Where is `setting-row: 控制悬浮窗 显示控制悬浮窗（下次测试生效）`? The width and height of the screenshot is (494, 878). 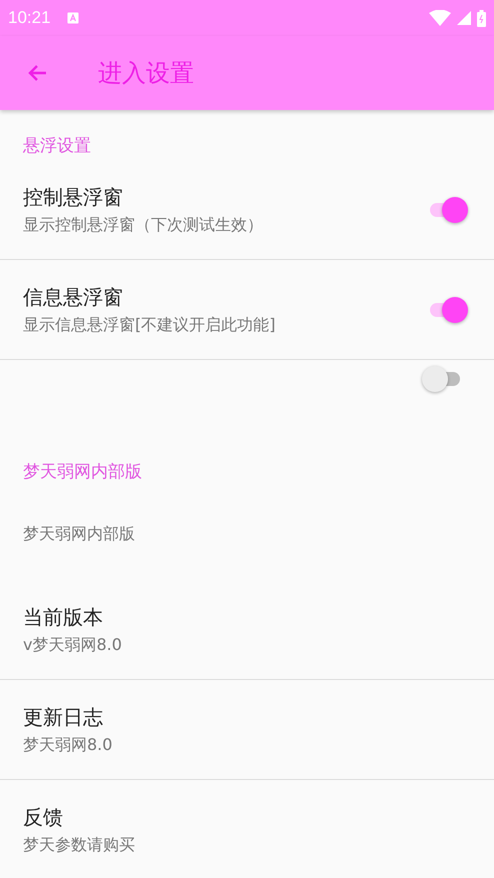 setting-row: 控制悬浮窗 显示控制悬浮窗（下次测试生效） is located at coordinates (247, 210).